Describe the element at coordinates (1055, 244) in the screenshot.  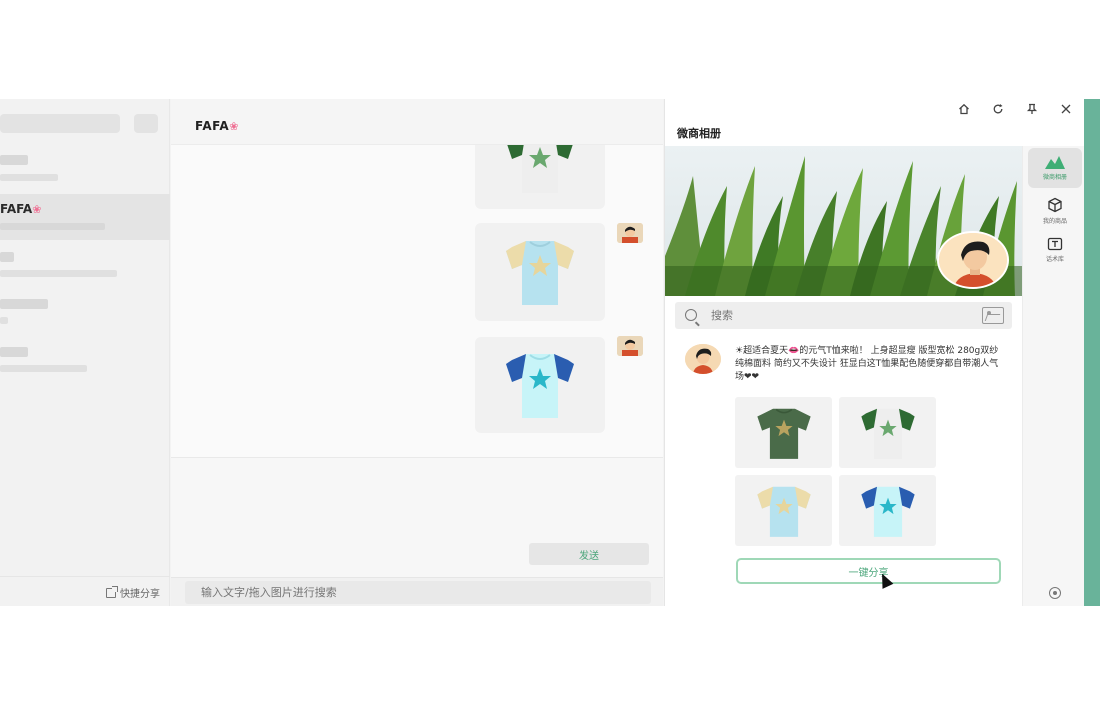
I see `script-library-icon` at that location.